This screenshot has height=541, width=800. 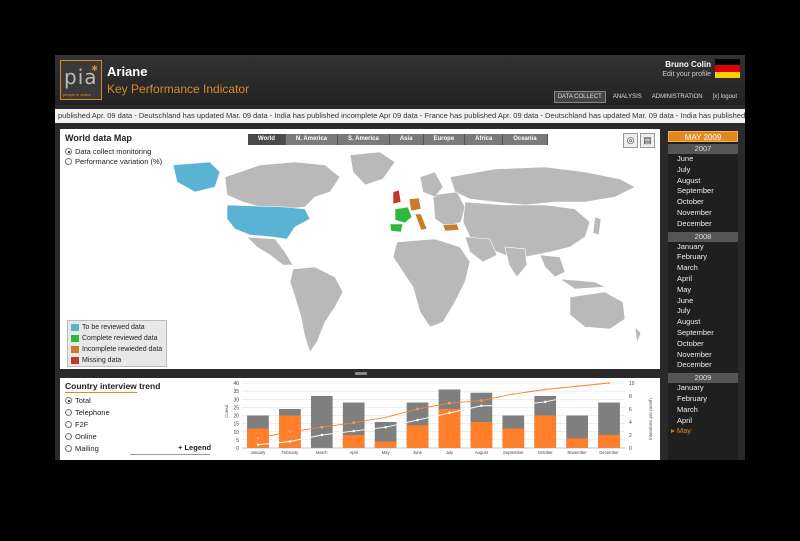 What do you see at coordinates (525, 139) in the screenshot?
I see `tab-oceania: Oceania` at bounding box center [525, 139].